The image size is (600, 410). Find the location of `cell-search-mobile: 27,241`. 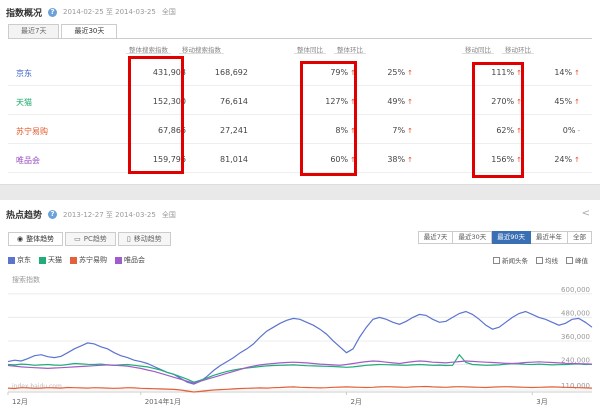

cell-search-mobile: 27,241 is located at coordinates (234, 130).